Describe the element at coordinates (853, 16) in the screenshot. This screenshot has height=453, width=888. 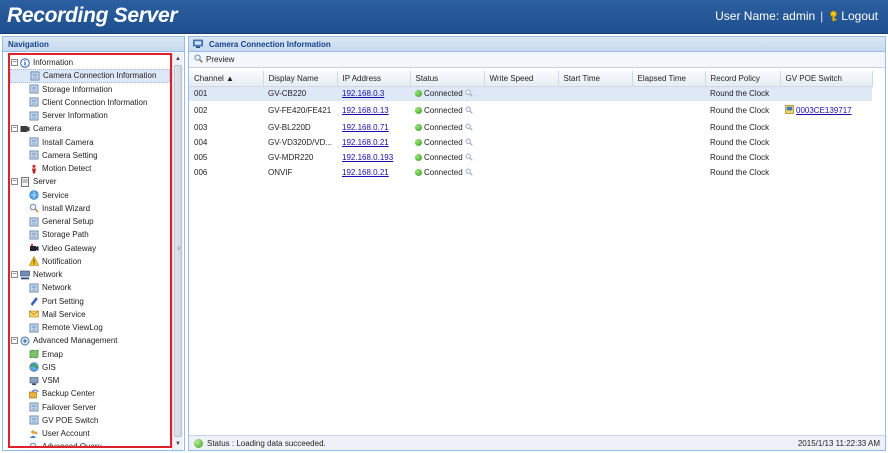
I see `logout-button: Logout` at that location.